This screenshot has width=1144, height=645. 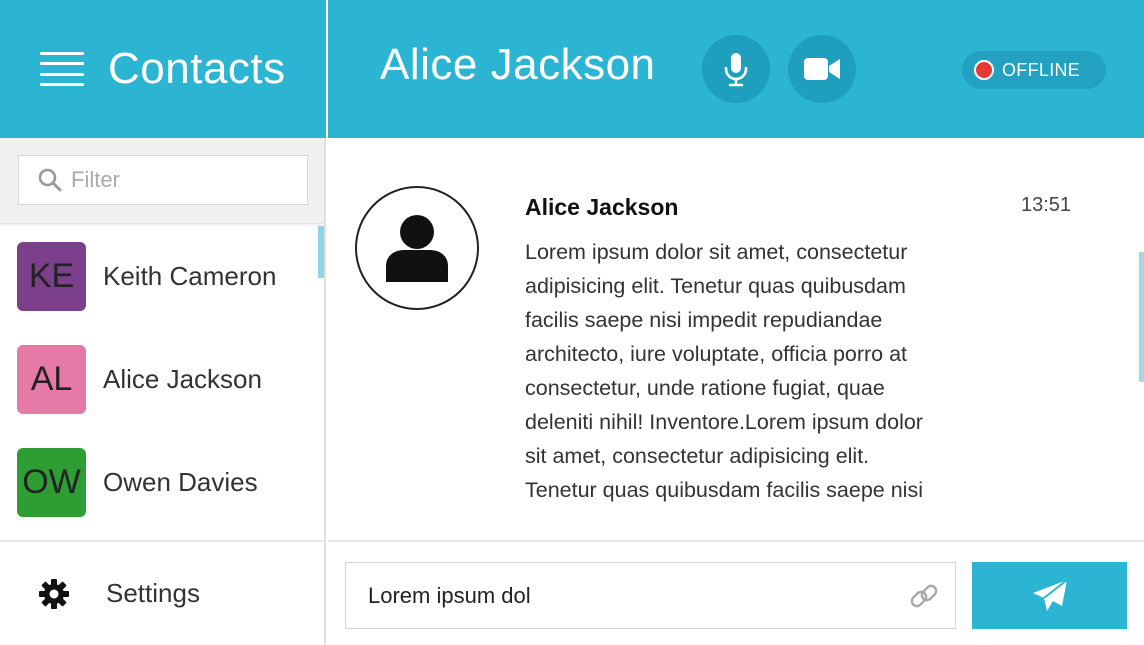 I want to click on gear-icon, so click(x=54, y=593).